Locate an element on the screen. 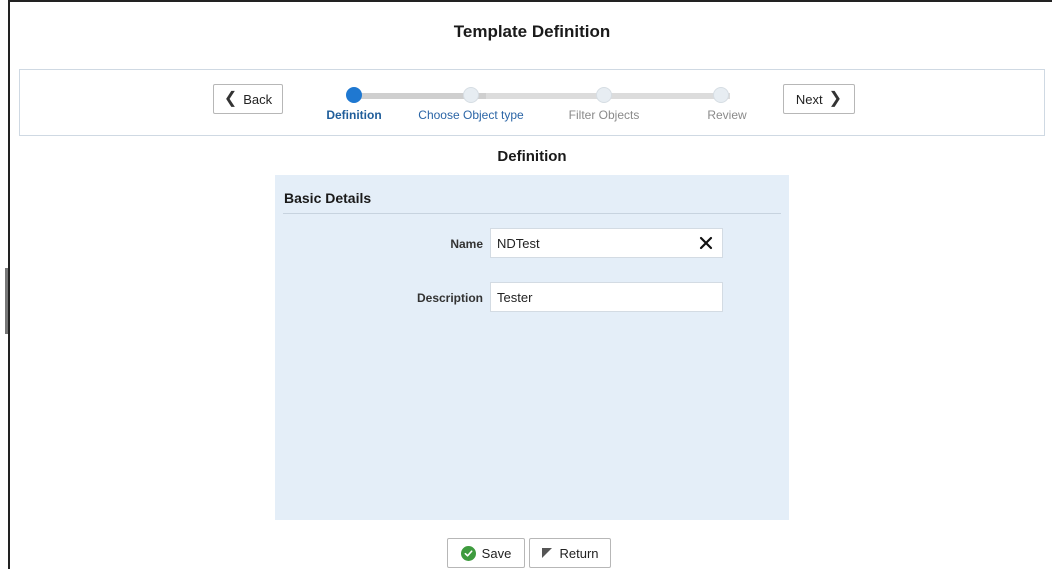 The image size is (1052, 569). basic-details-header: Basic Details is located at coordinates (328, 198).